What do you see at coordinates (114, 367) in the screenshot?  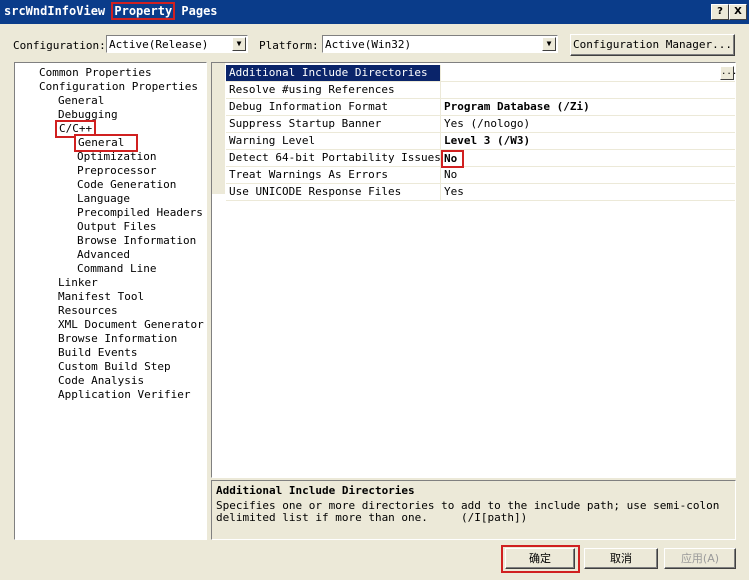 I see `tree-item: Custom Build Step` at bounding box center [114, 367].